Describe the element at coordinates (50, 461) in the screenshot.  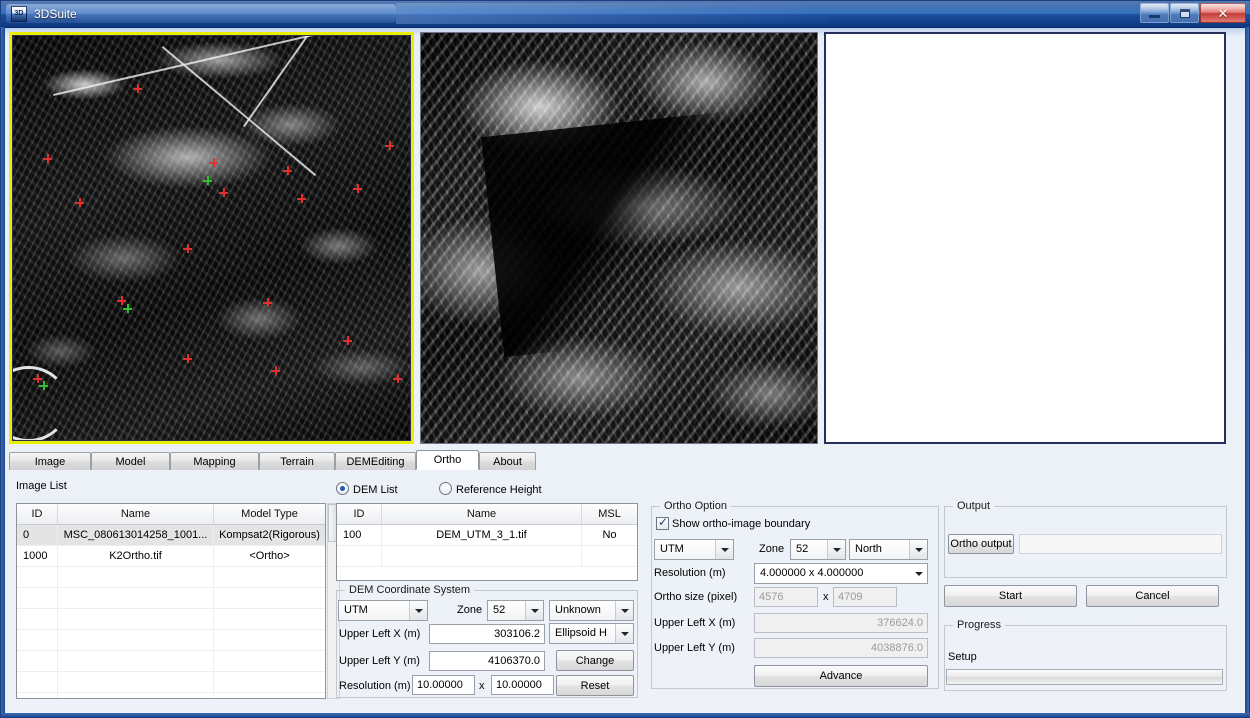
I see `tab-image: Image` at that location.